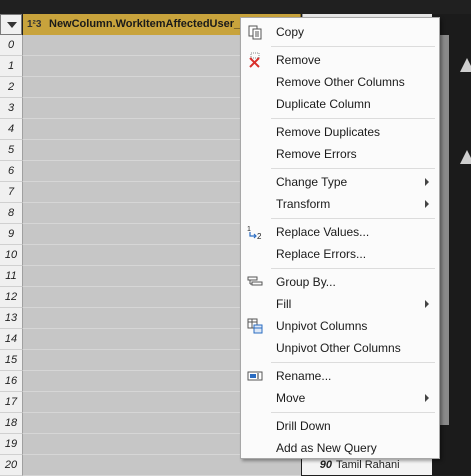 The height and width of the screenshot is (476, 471). What do you see at coordinates (11, 66) in the screenshot?
I see `row-number: 1` at bounding box center [11, 66].